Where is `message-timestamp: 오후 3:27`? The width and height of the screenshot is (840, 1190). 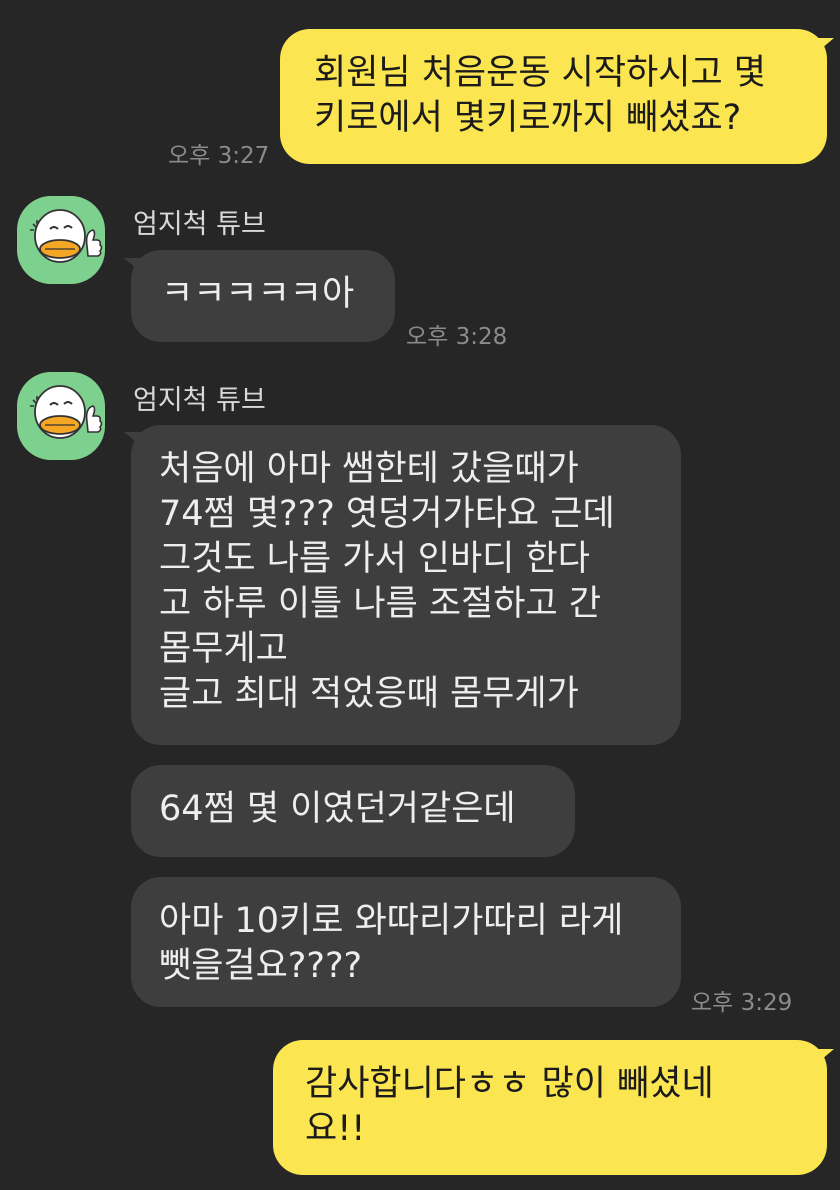
message-timestamp: 오후 3:27 is located at coordinates (219, 156).